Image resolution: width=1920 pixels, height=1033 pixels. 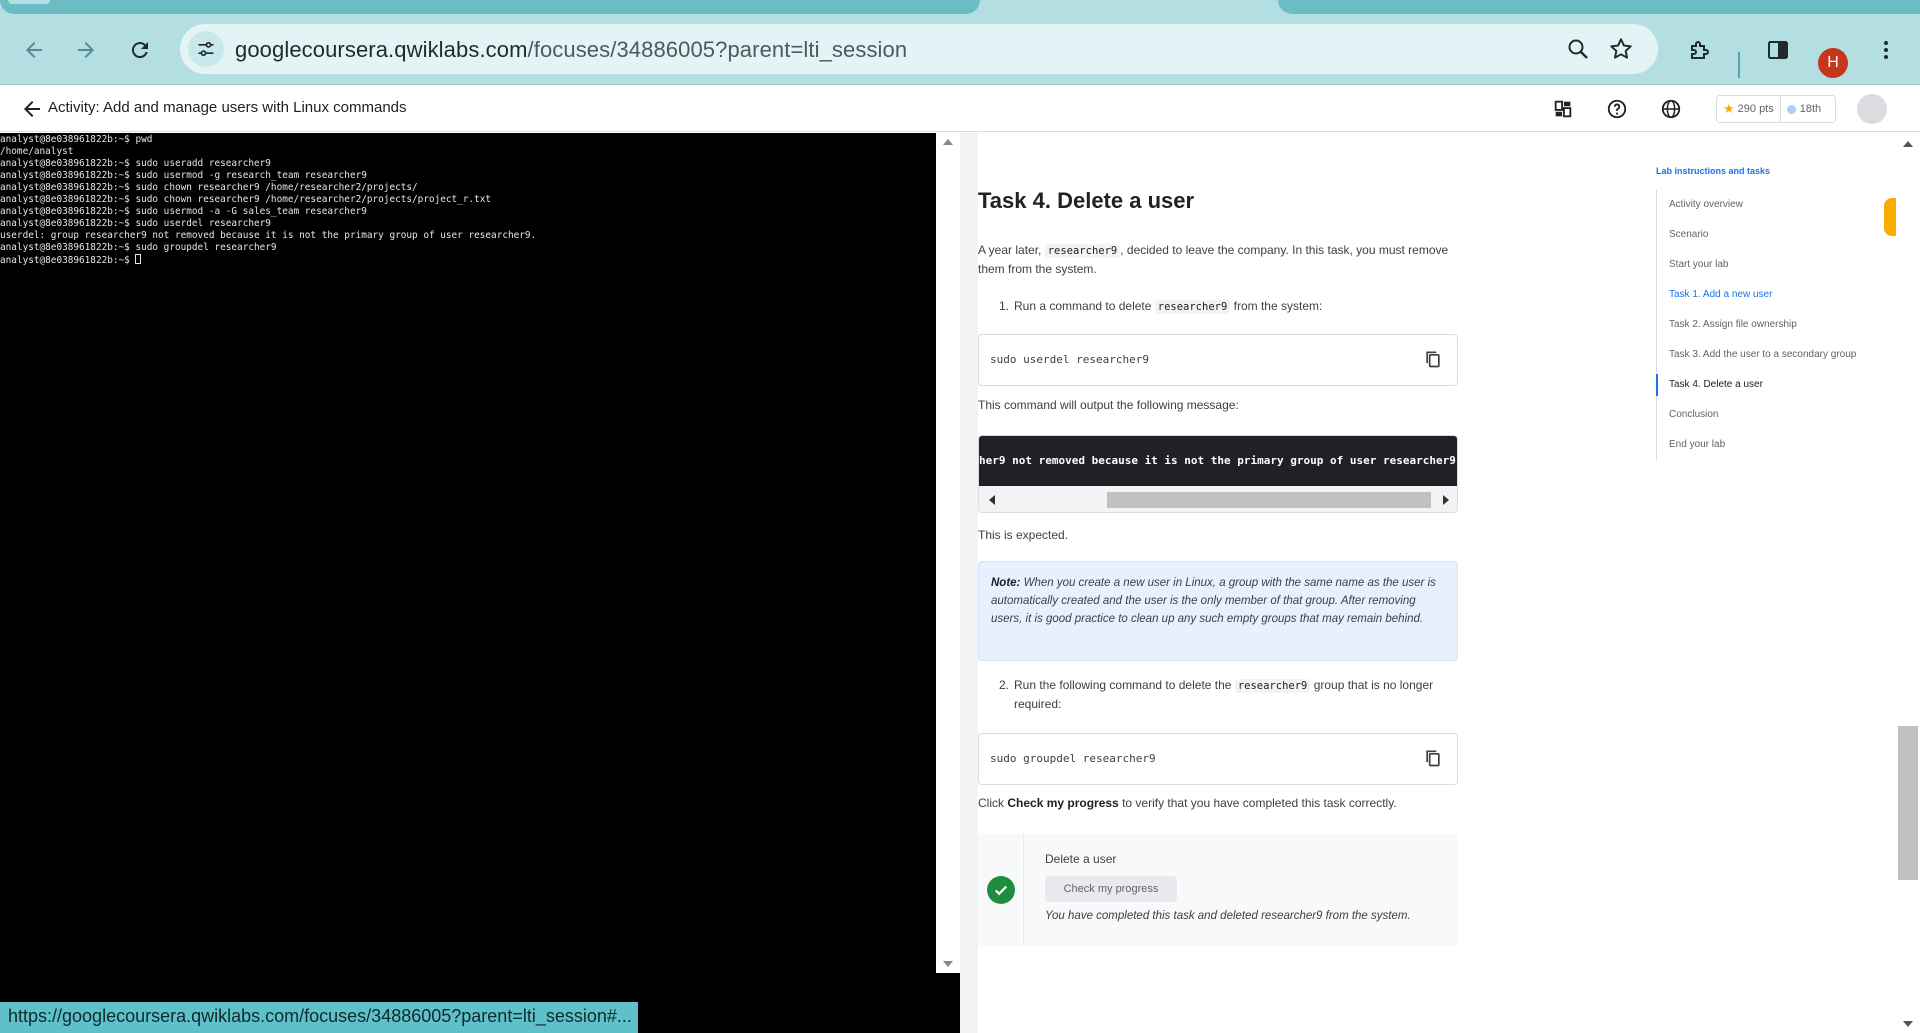 What do you see at coordinates (1011, 250) in the screenshot?
I see `intro-text-a: A year later,` at bounding box center [1011, 250].